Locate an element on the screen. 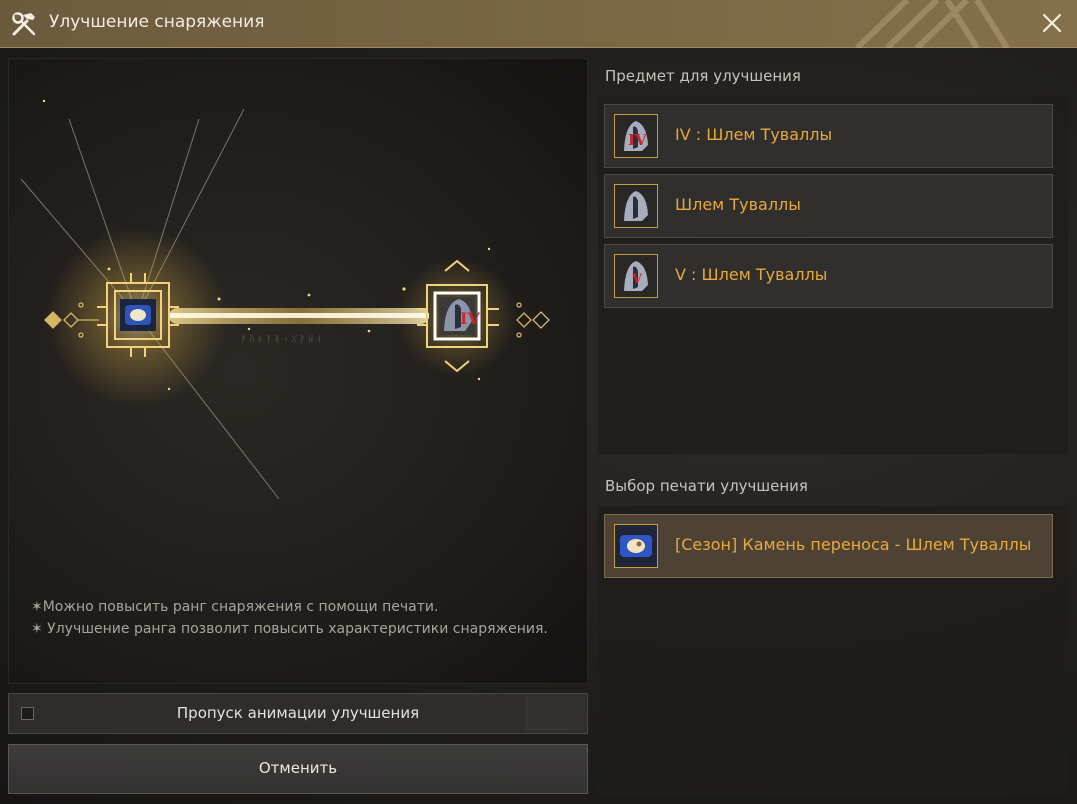  cancel-button: Отменить is located at coordinates (298, 769).